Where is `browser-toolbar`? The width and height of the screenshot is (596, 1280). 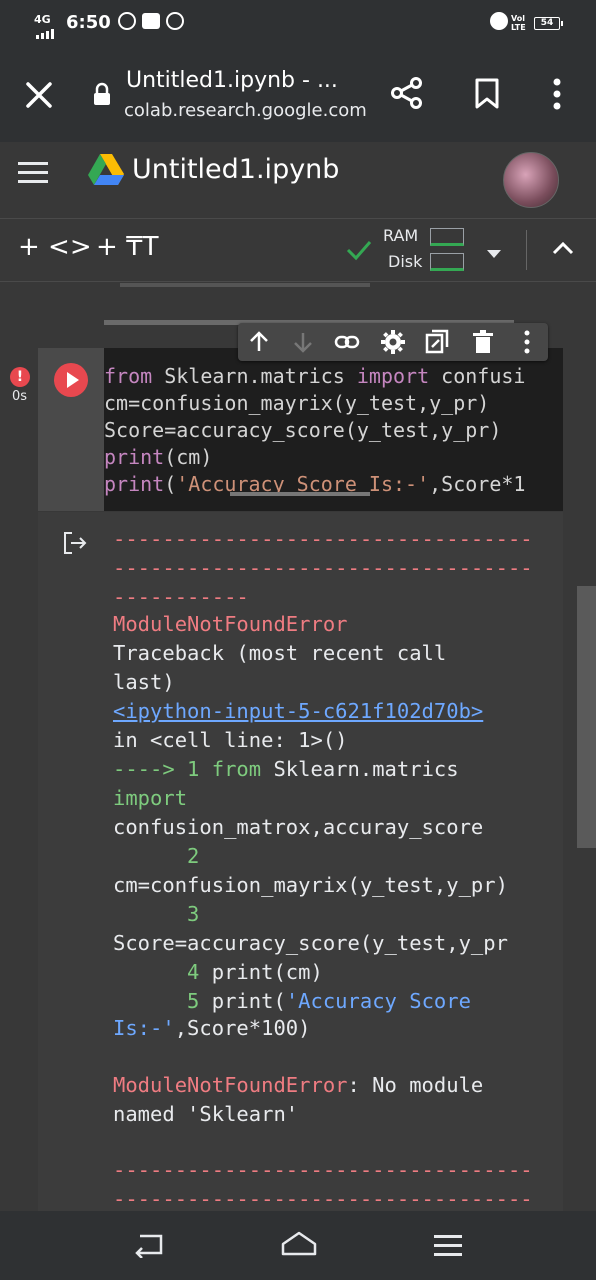
browser-toolbar is located at coordinates (298, 94).